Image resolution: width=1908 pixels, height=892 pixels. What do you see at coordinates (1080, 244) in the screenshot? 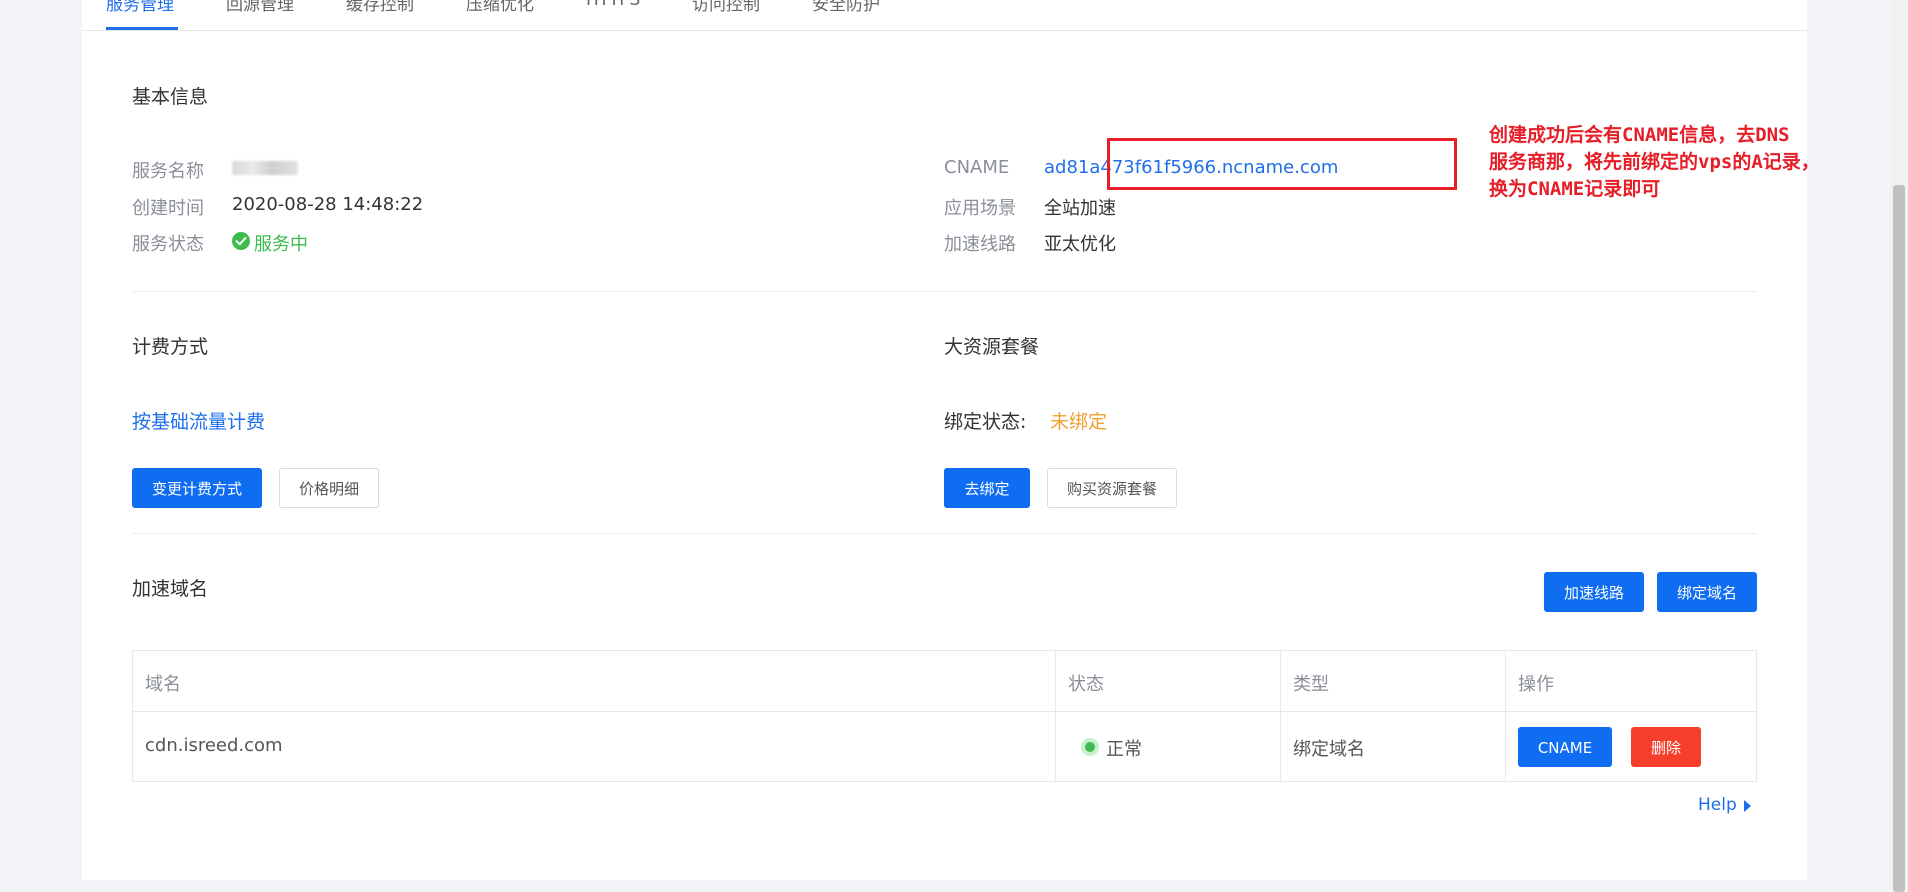
I see `route-value: 亚太优化` at bounding box center [1080, 244].